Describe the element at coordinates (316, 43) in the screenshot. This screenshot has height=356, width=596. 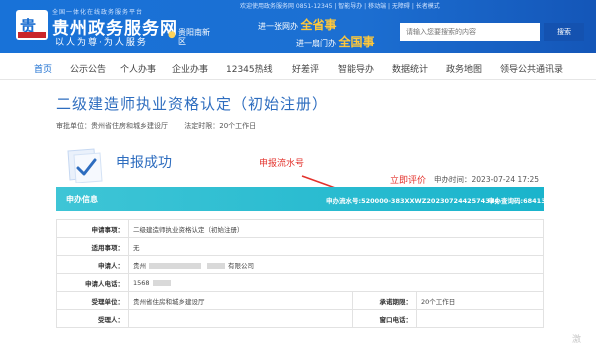
I see `service-line-2-prefix: 进一扇门办` at that location.